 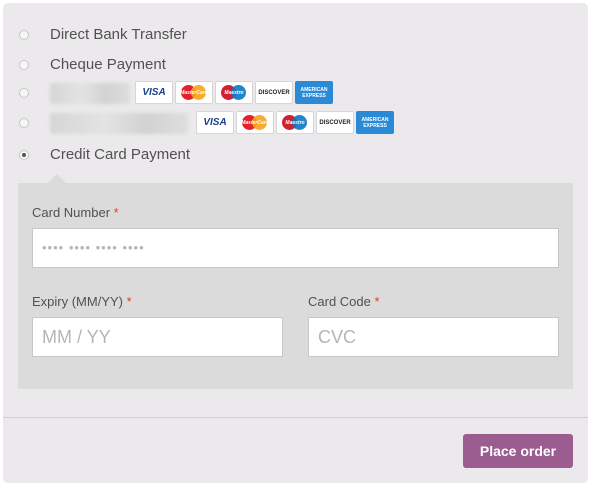 I want to click on card-code-input: CVC, so click(x=433, y=337).